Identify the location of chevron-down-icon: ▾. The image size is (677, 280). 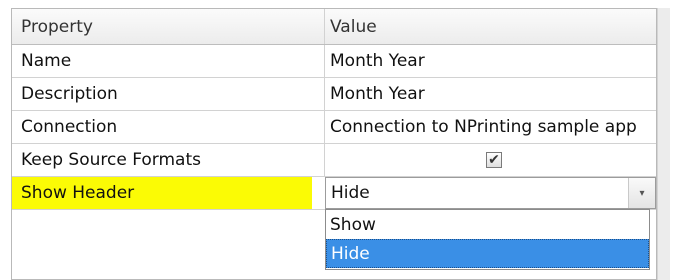
(642, 193).